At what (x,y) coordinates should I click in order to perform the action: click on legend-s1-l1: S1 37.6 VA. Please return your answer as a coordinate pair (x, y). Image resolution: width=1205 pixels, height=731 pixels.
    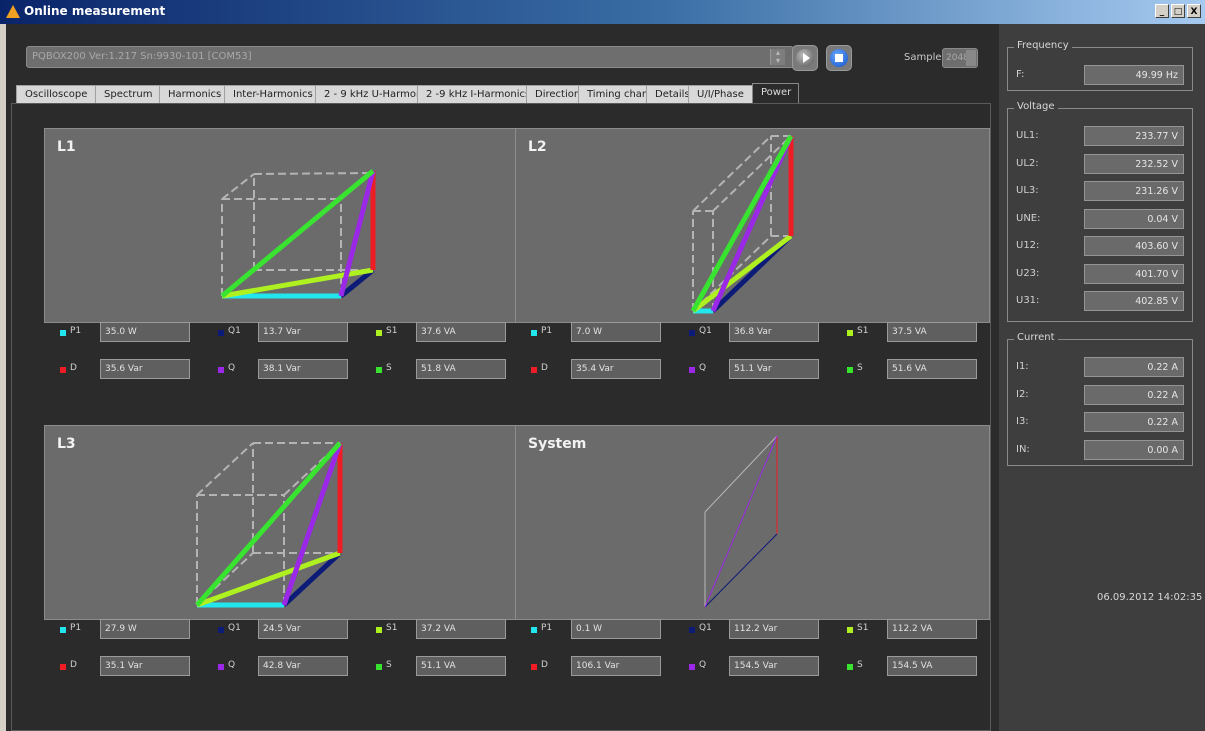
    Looking at the image, I should click on (451, 333).